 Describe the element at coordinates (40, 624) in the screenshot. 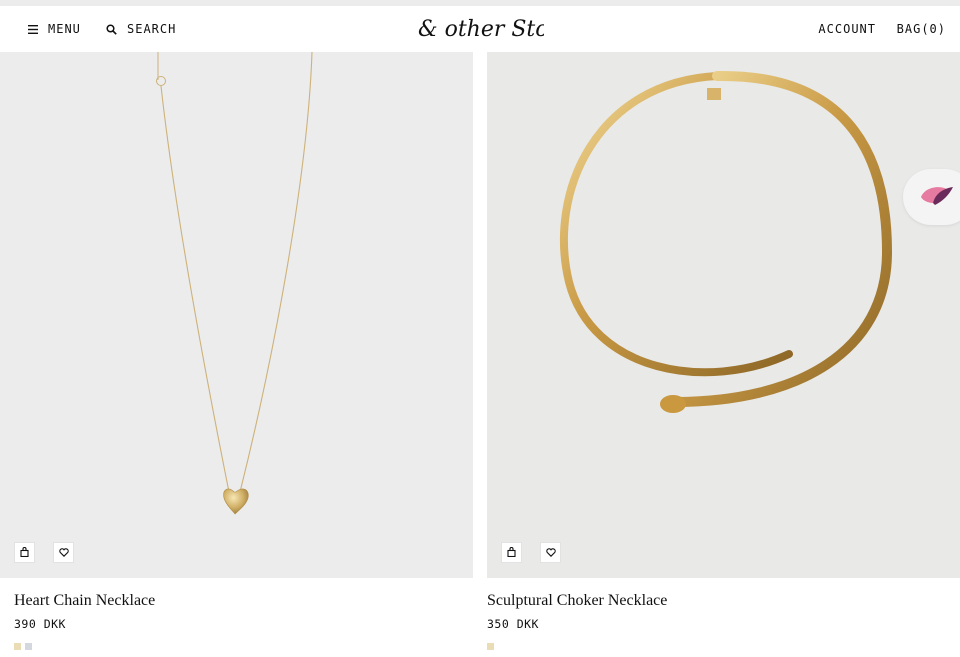

I see `product-price: 390 DKK` at that location.